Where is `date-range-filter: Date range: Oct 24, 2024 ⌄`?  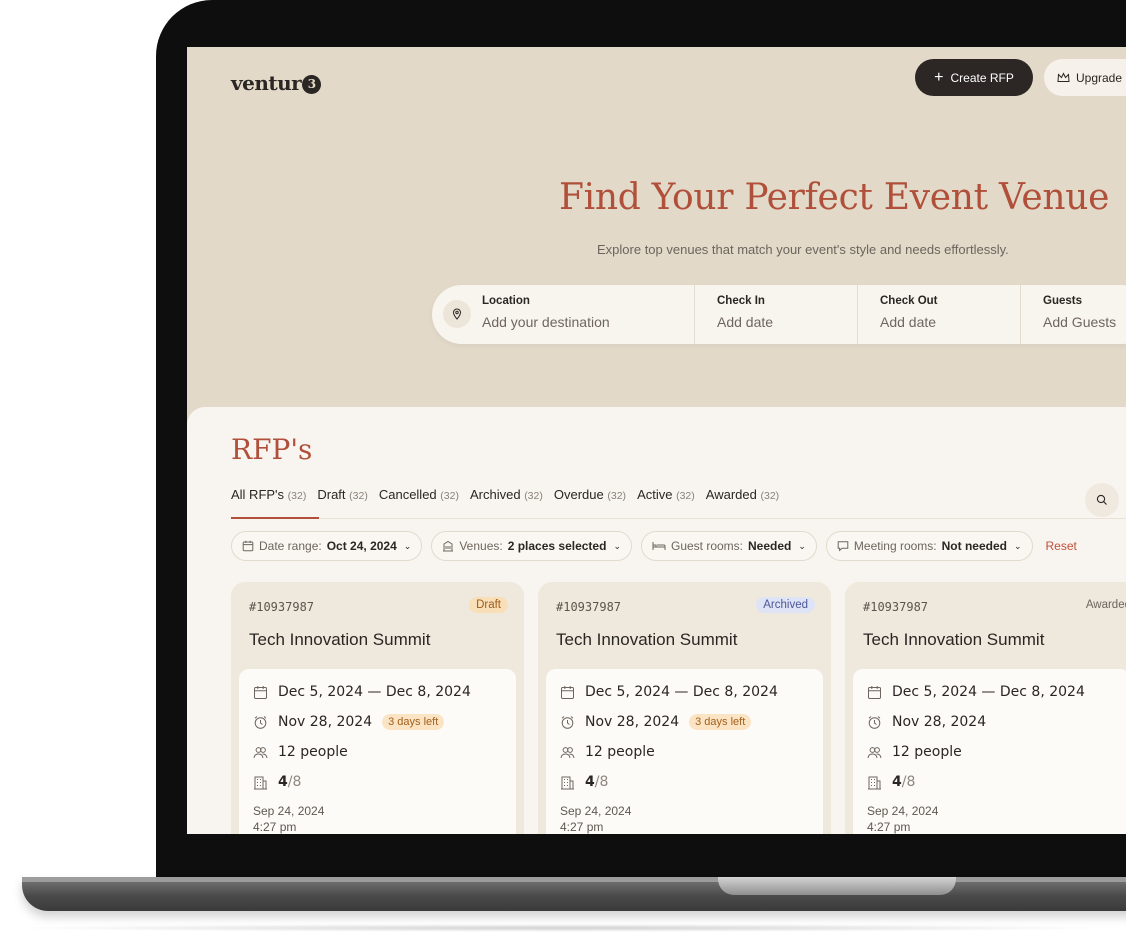
date-range-filter: Date range: Oct 24, 2024 ⌄ is located at coordinates (327, 546).